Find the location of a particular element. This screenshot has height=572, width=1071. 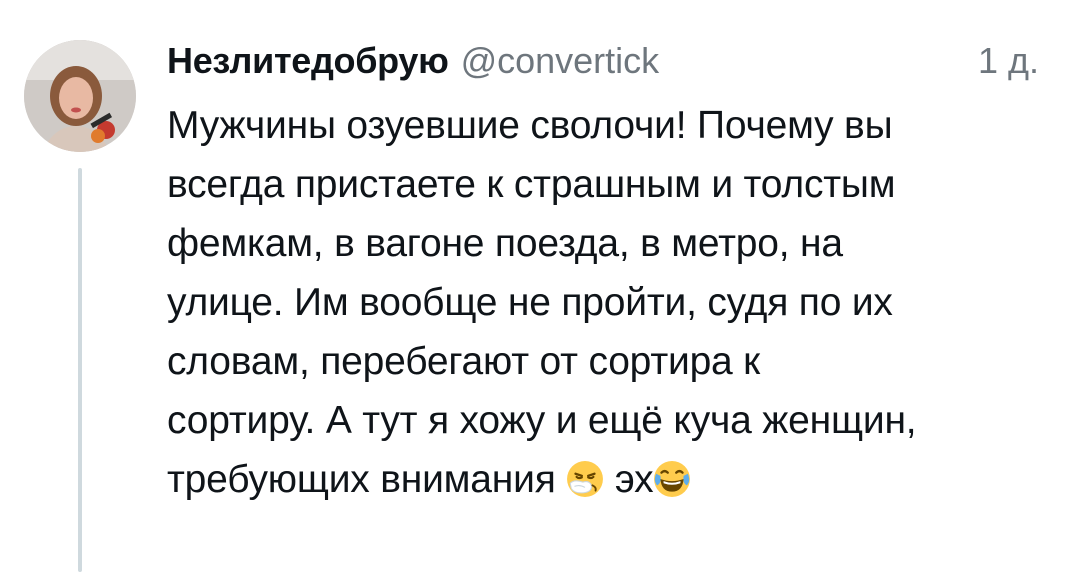

tweet-text-line: улице. Им вообще не пройти, судя по их is located at coordinates (530, 302).